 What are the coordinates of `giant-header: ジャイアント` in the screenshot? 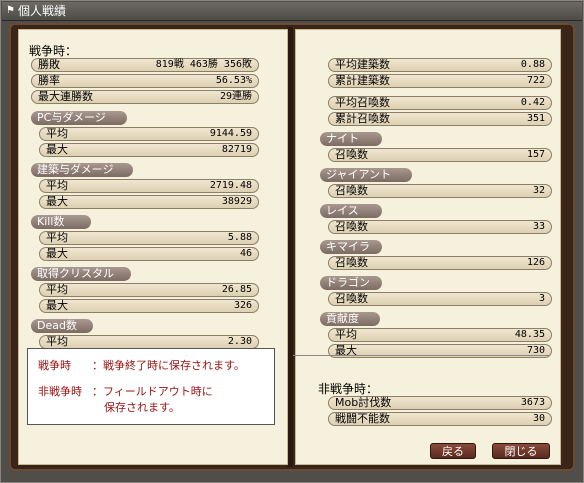 It's located at (366, 175).